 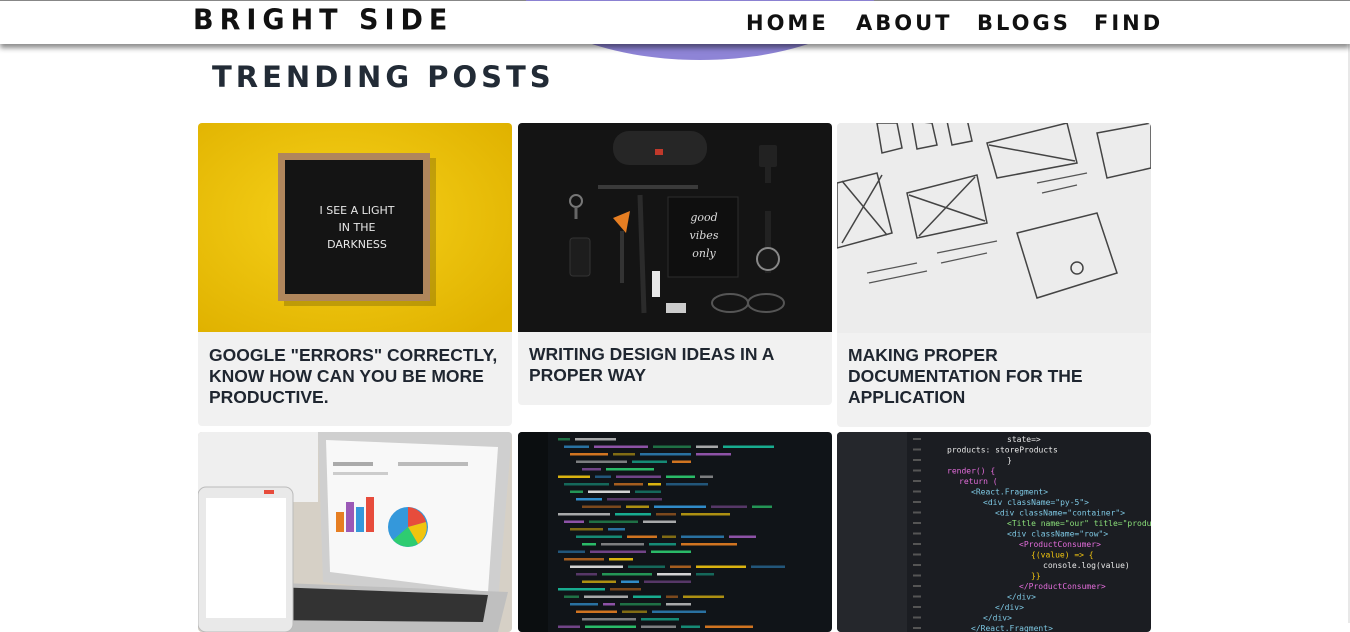 I want to click on code-line: console.log(value), so click(x=1086, y=565).